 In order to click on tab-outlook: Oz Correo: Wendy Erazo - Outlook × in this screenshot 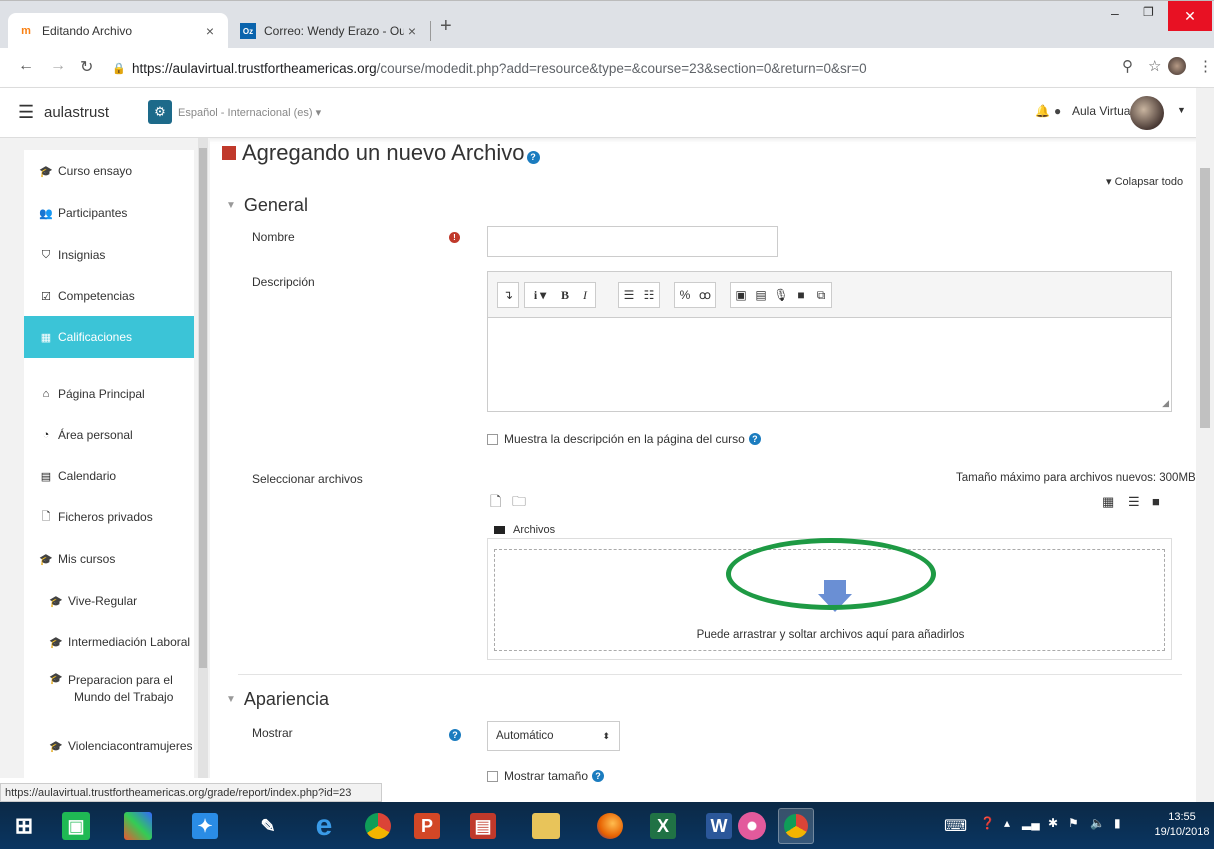, I will do `click(330, 31)`.